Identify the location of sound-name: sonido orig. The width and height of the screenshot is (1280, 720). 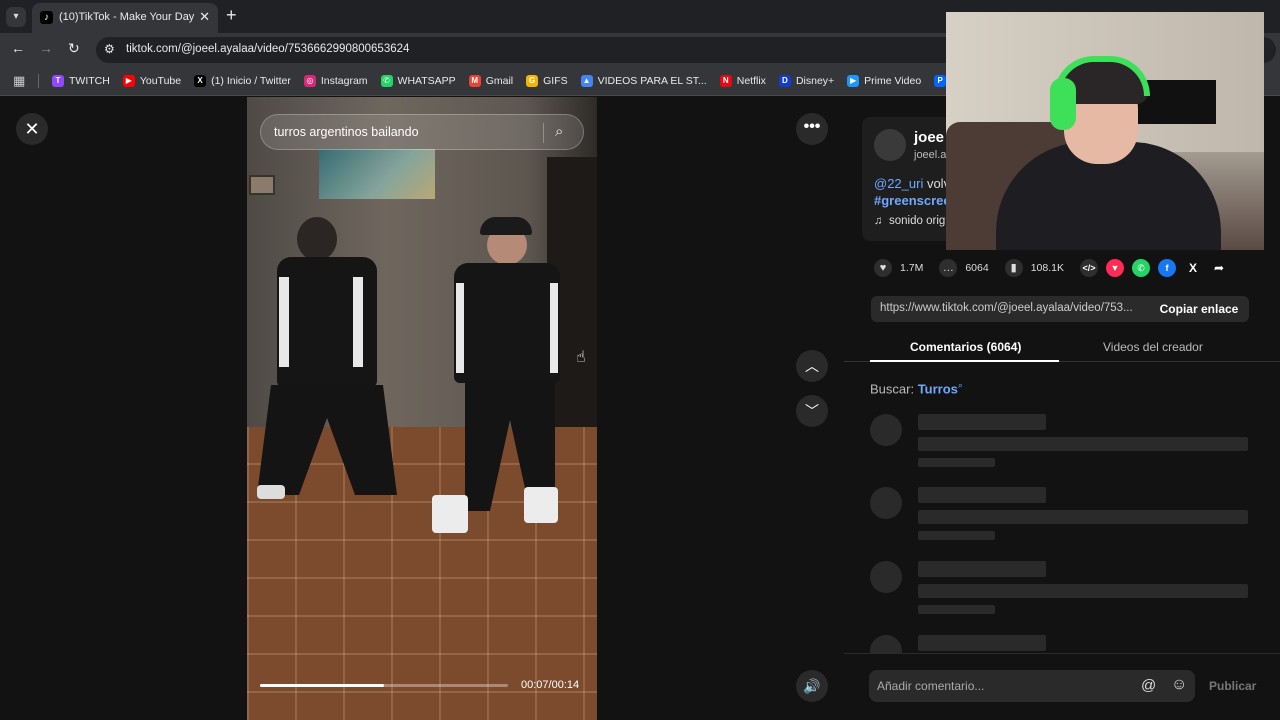
(917, 221).